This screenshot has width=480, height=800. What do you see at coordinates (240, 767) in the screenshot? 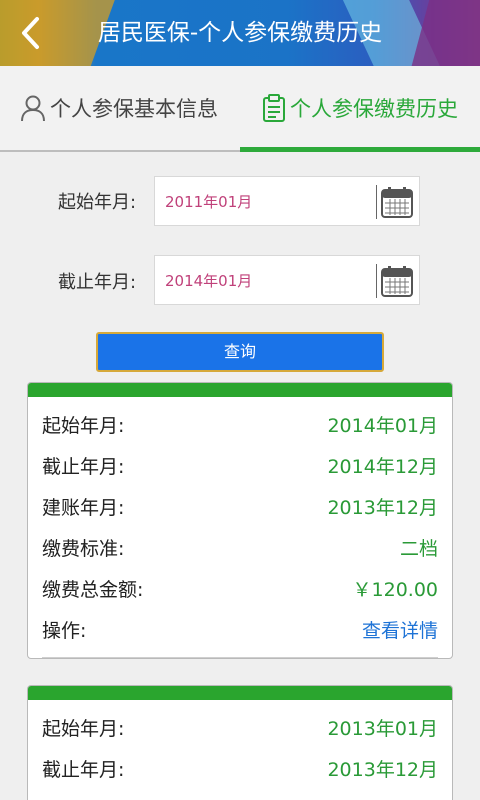
I see `record-row-end: 截止年月: 2013年12月` at bounding box center [240, 767].